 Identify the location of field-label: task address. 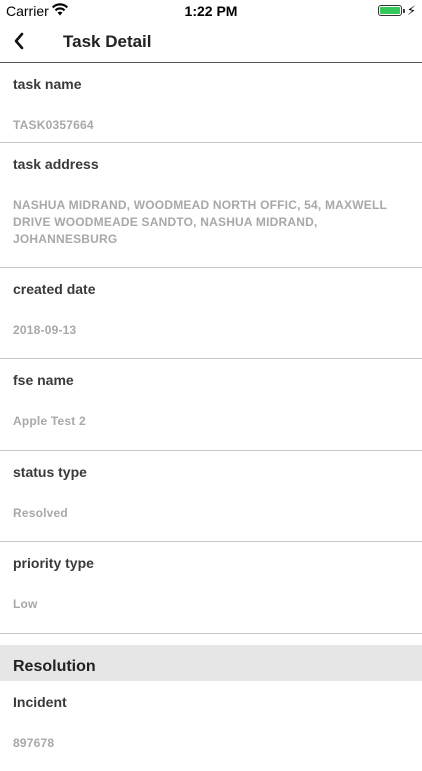
(56, 164).